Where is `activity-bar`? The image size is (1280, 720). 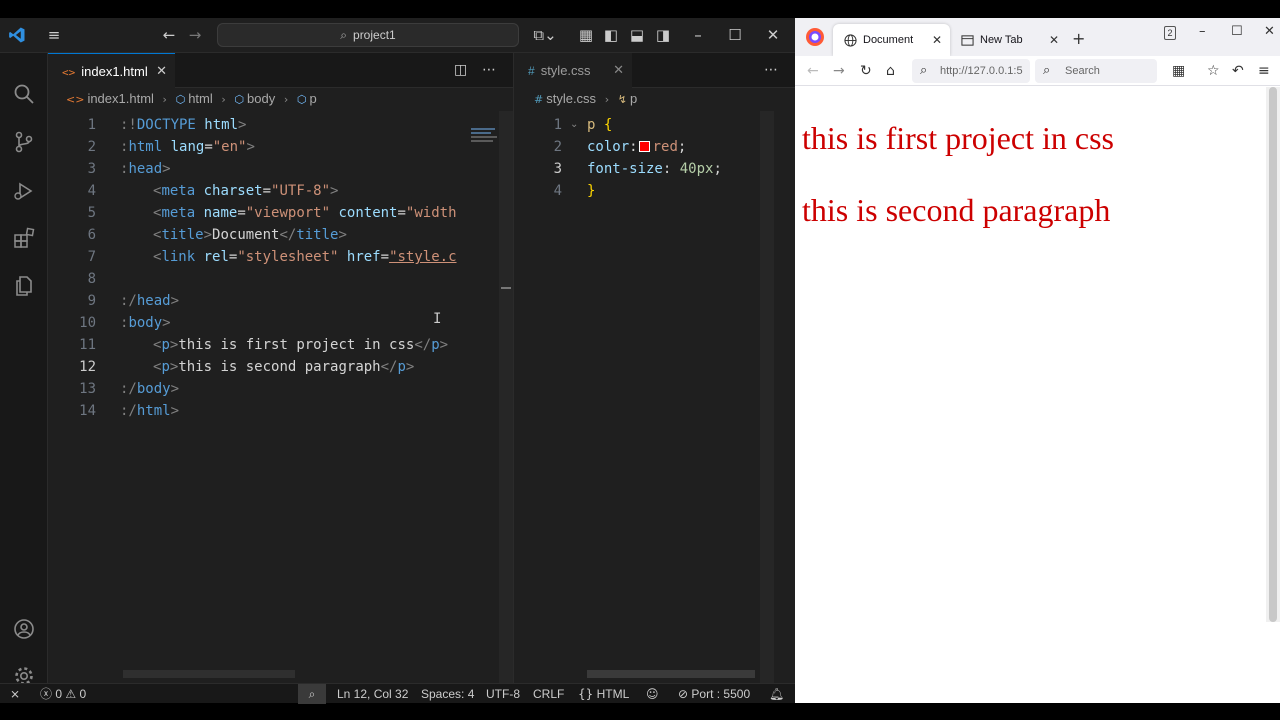 activity-bar is located at coordinates (24, 369).